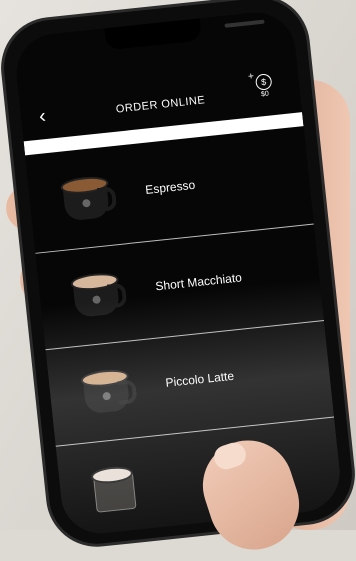  What do you see at coordinates (170, 187) in the screenshot?
I see `menu-item-label: Espresso` at bounding box center [170, 187].